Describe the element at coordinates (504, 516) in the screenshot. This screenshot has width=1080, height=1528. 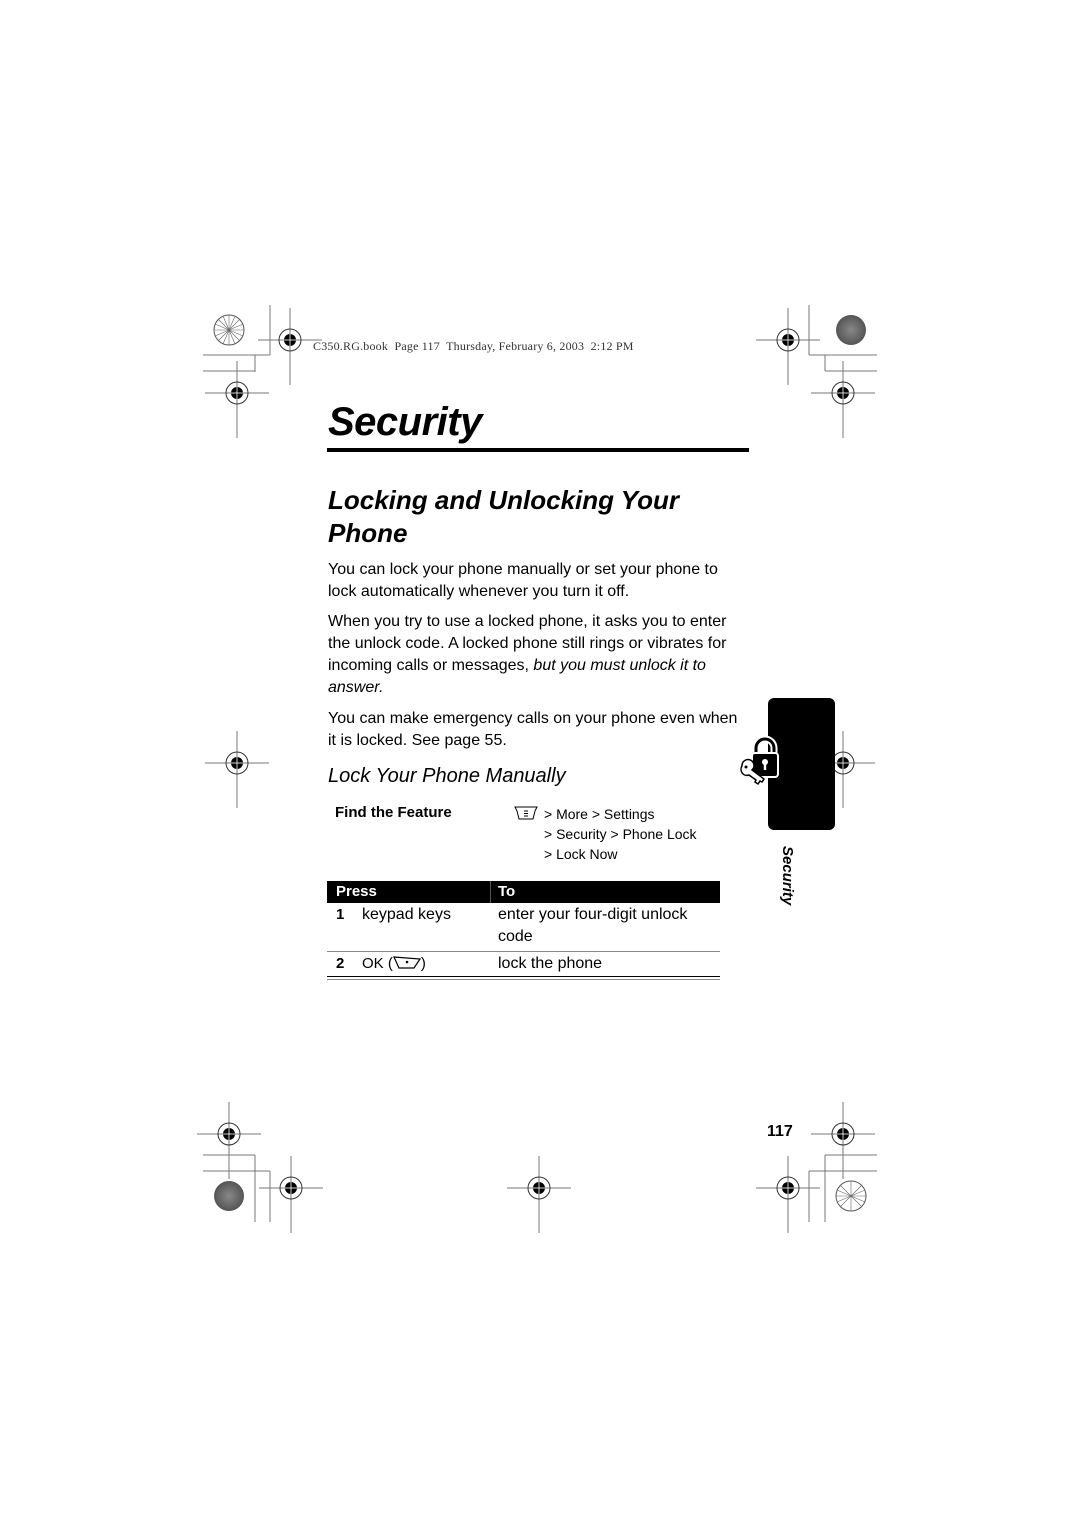
I see `section-title: Locking and Unlocking Your Phone` at that location.